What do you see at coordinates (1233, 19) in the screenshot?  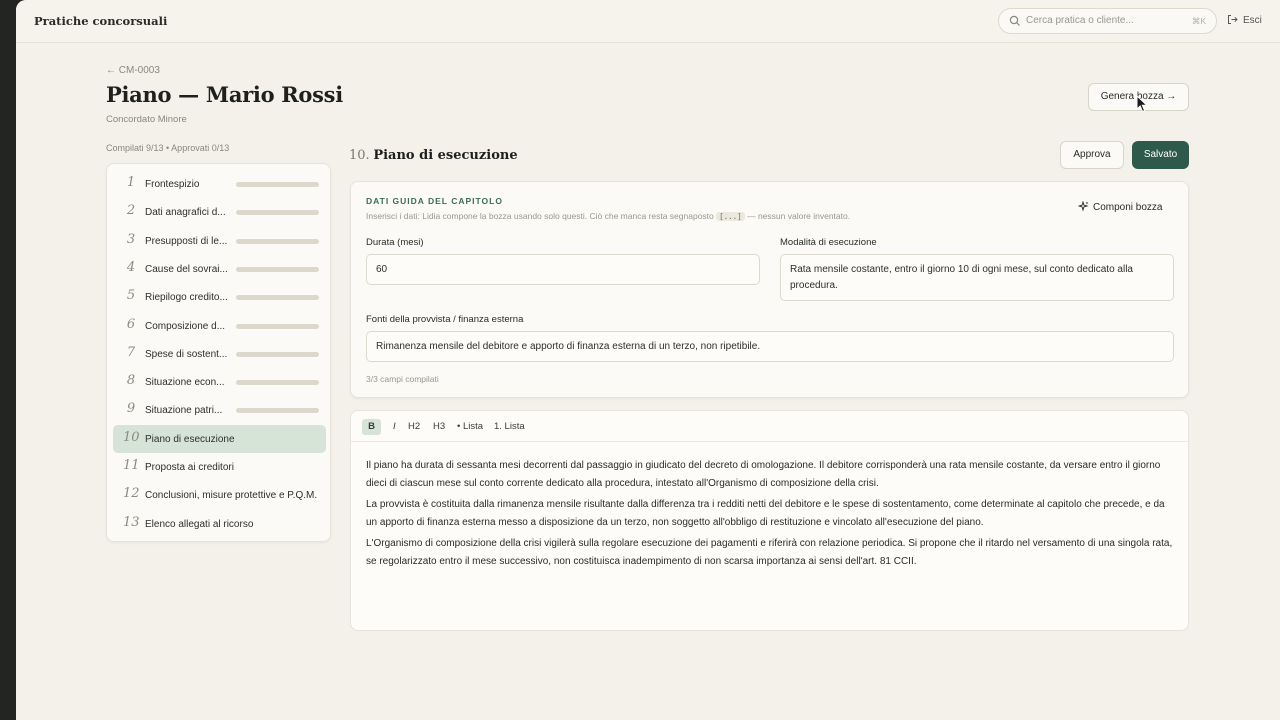 I see `logout-icon` at bounding box center [1233, 19].